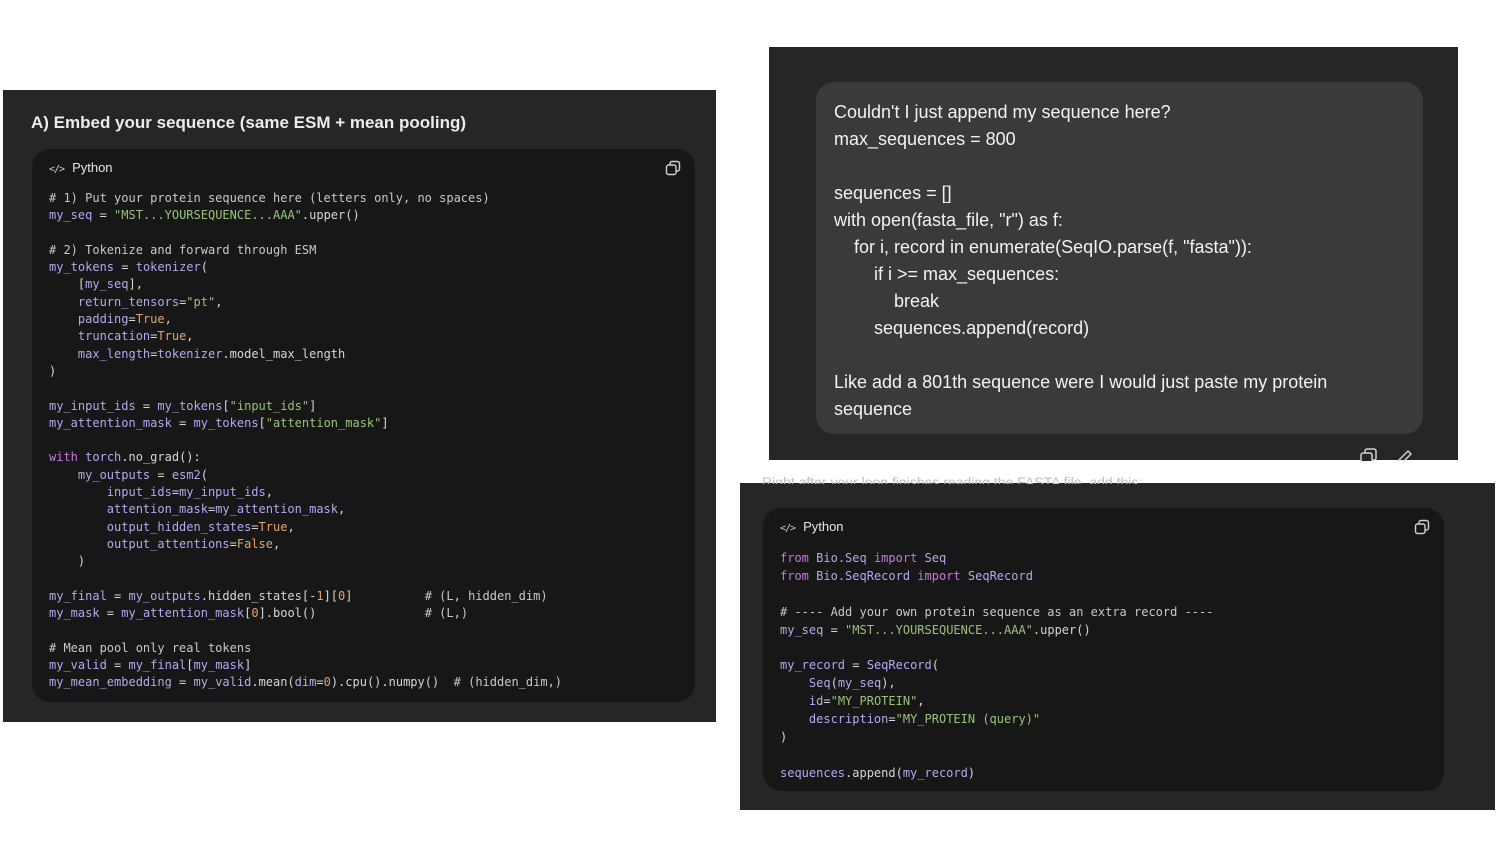 Image resolution: width=1500 pixels, height=843 pixels. I want to click on message-line: Couldn't I just append my sequence here?, so click(1002, 112).